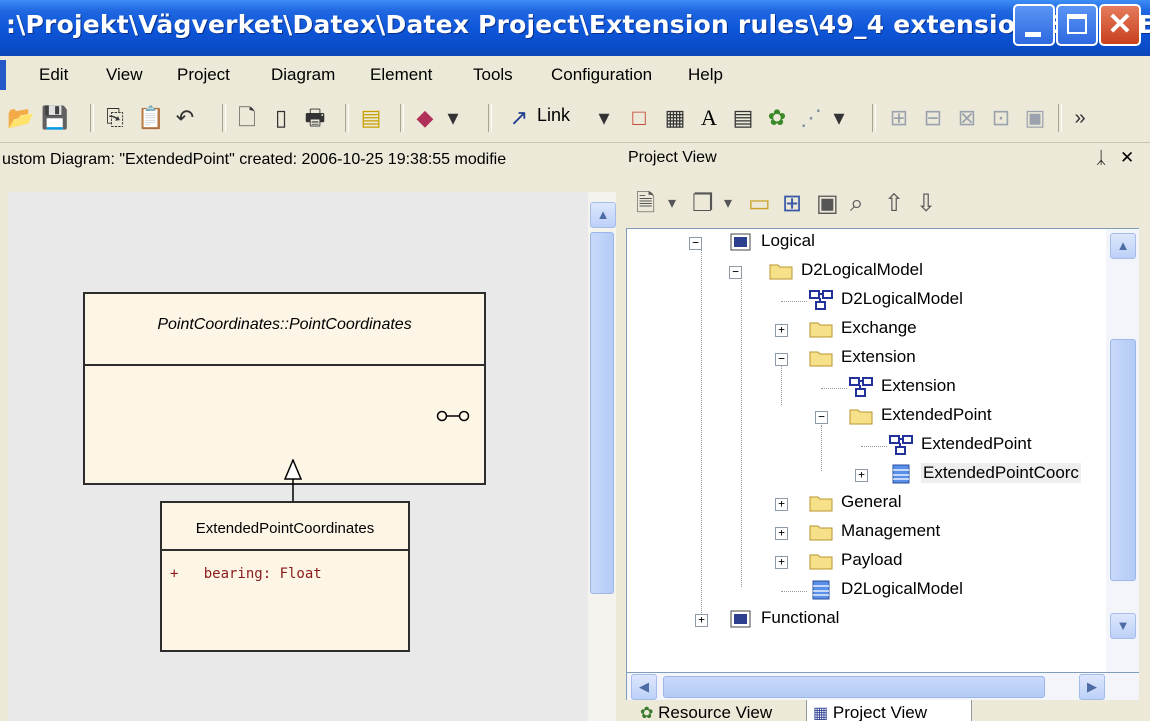 Image resolution: width=1150 pixels, height=721 pixels. Describe the element at coordinates (151, 118) in the screenshot. I see `paste-icon: 📋` at that location.